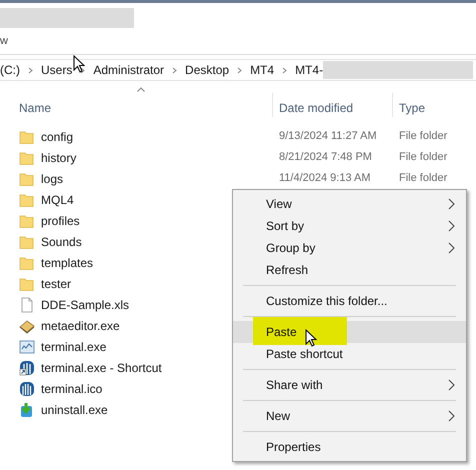  What do you see at coordinates (52, 179) in the screenshot?
I see `file-name: logs` at bounding box center [52, 179].